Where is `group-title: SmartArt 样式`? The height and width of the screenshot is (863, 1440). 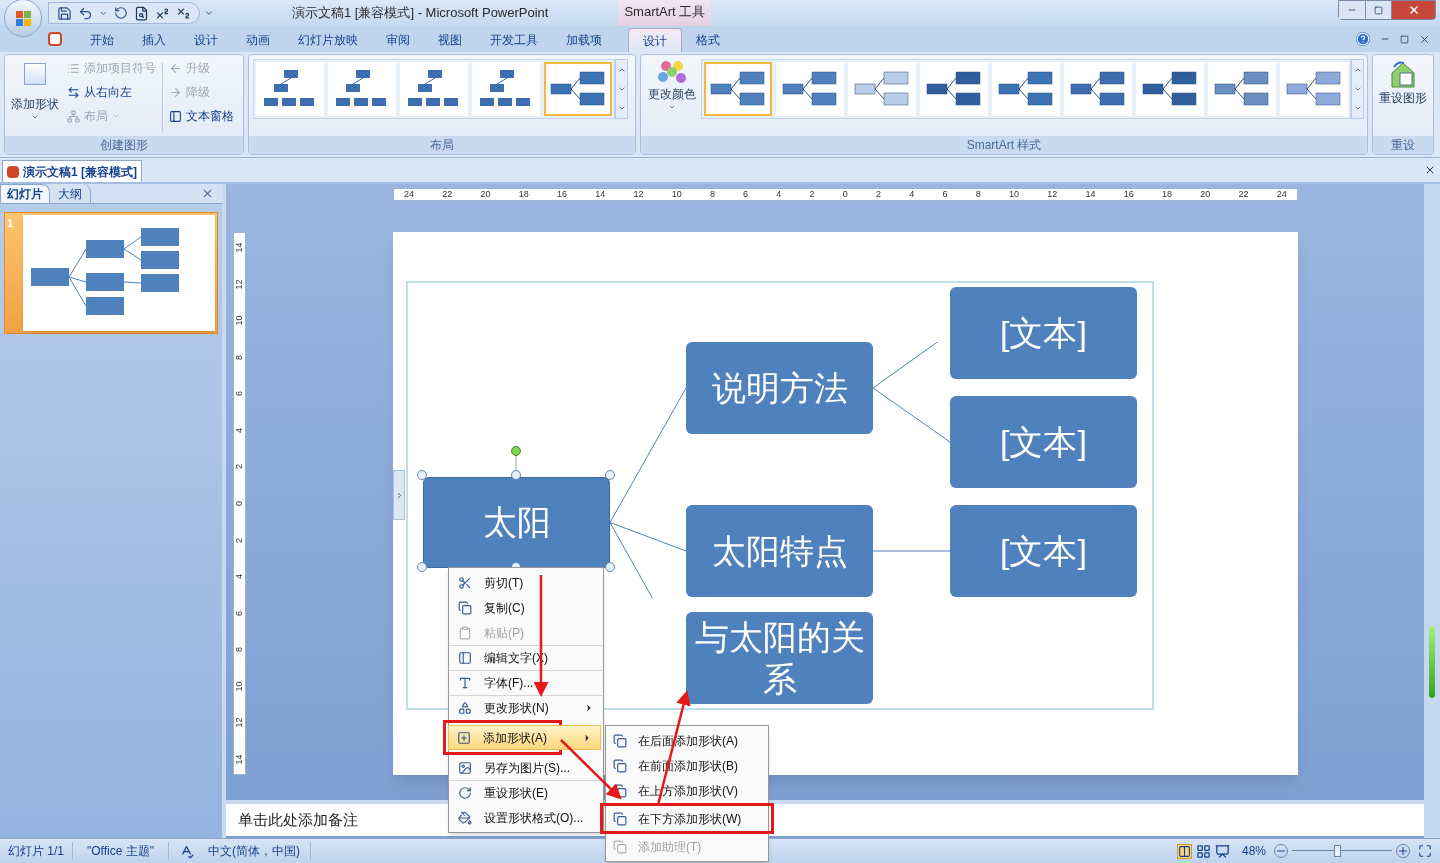
group-title: SmartArt 样式 is located at coordinates (1004, 145).